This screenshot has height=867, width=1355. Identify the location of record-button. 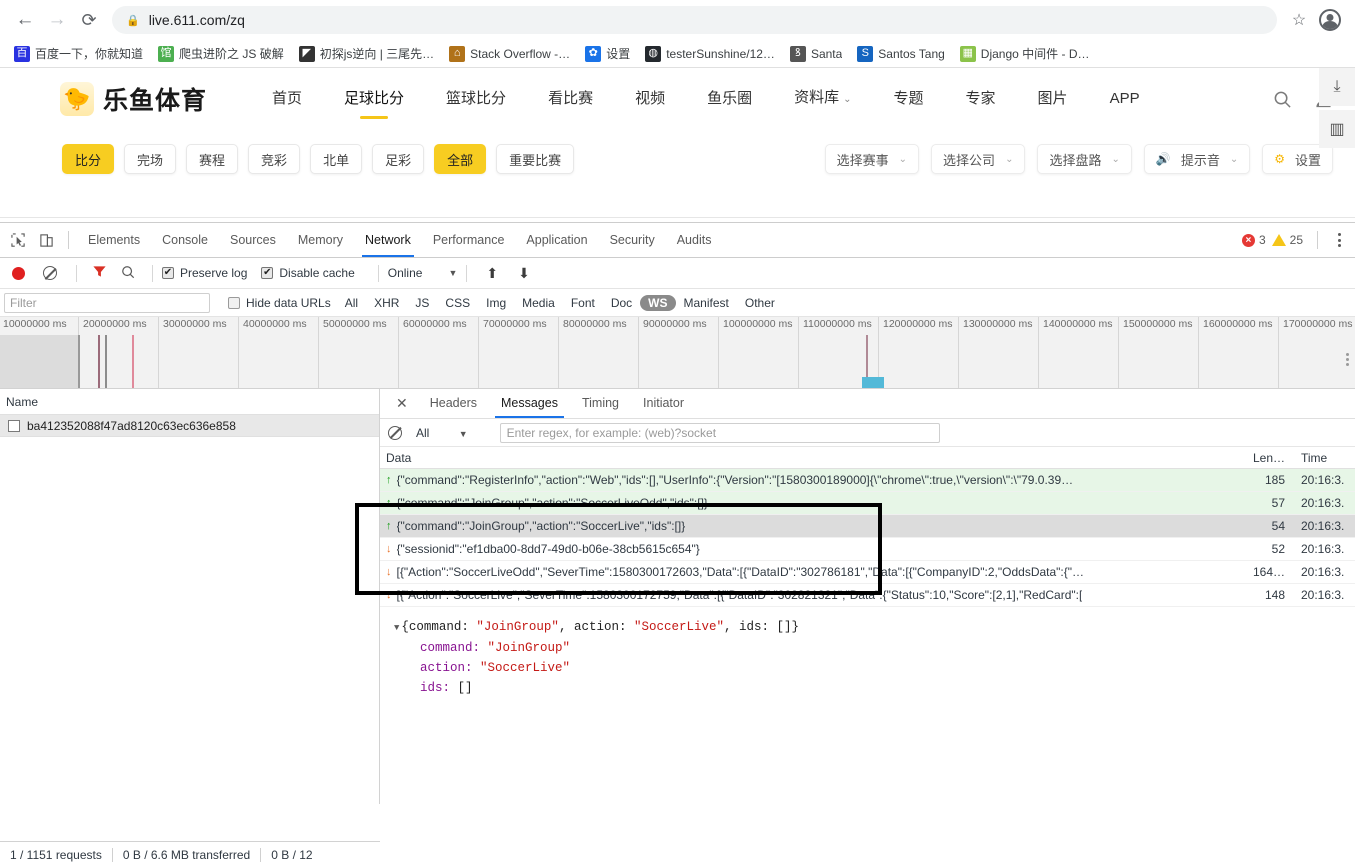
(18, 273).